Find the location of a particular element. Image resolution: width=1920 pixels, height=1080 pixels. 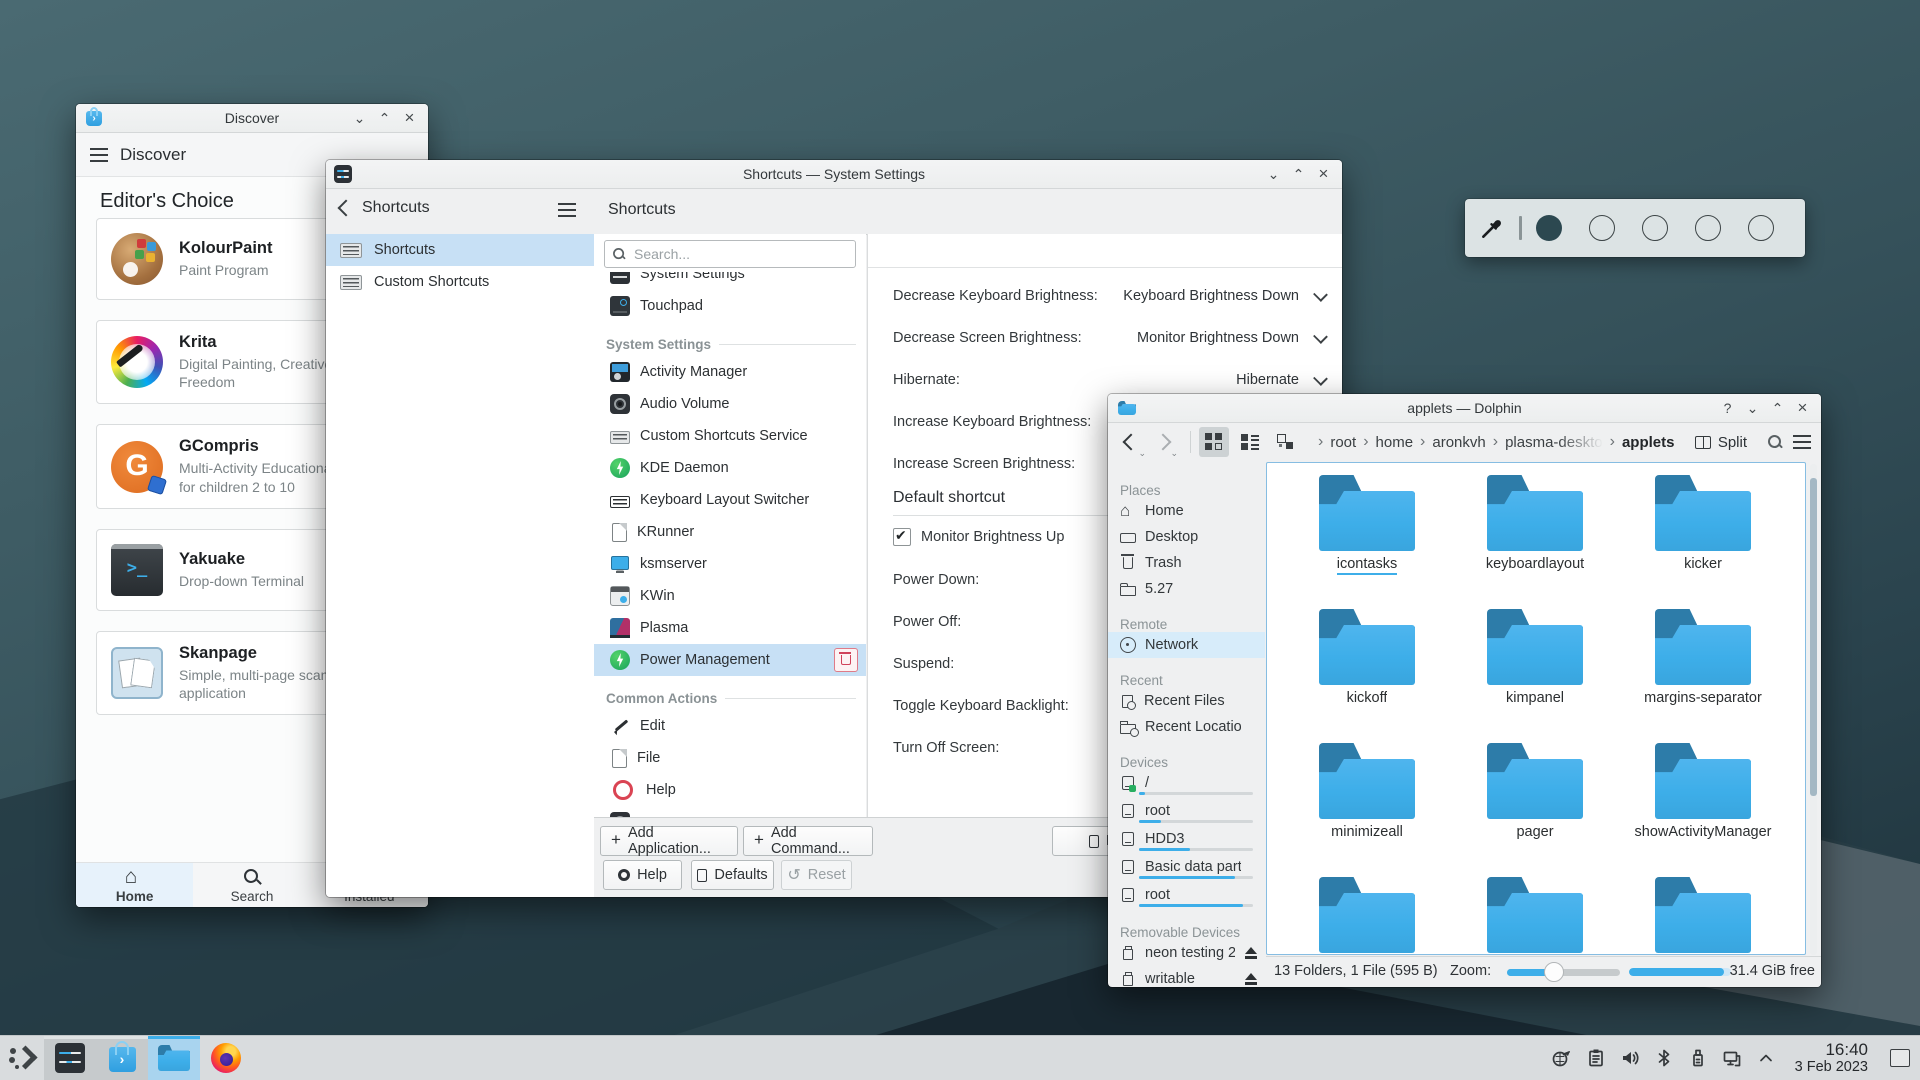

reset-button: Reset is located at coordinates (816, 875).